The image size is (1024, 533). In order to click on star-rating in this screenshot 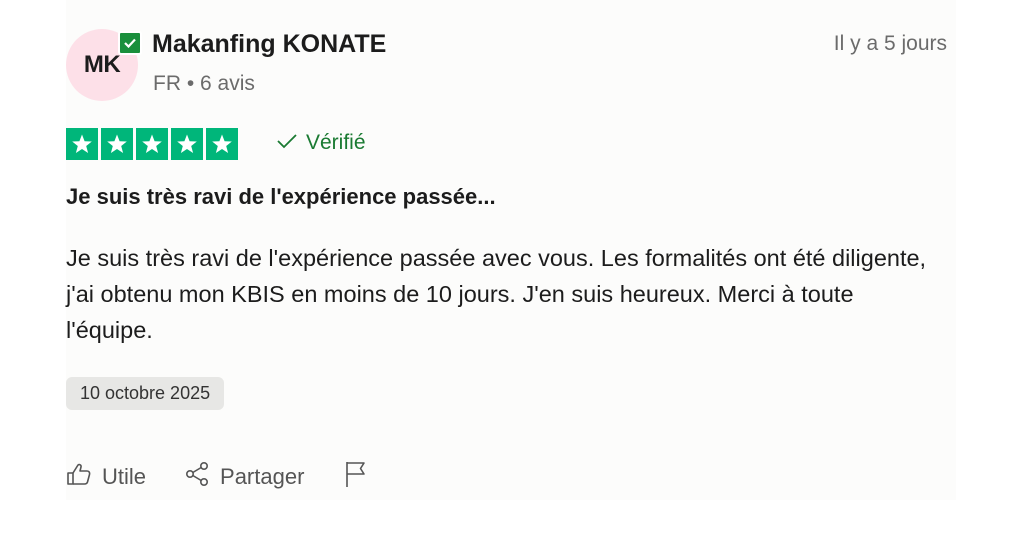, I will do `click(152, 144)`.